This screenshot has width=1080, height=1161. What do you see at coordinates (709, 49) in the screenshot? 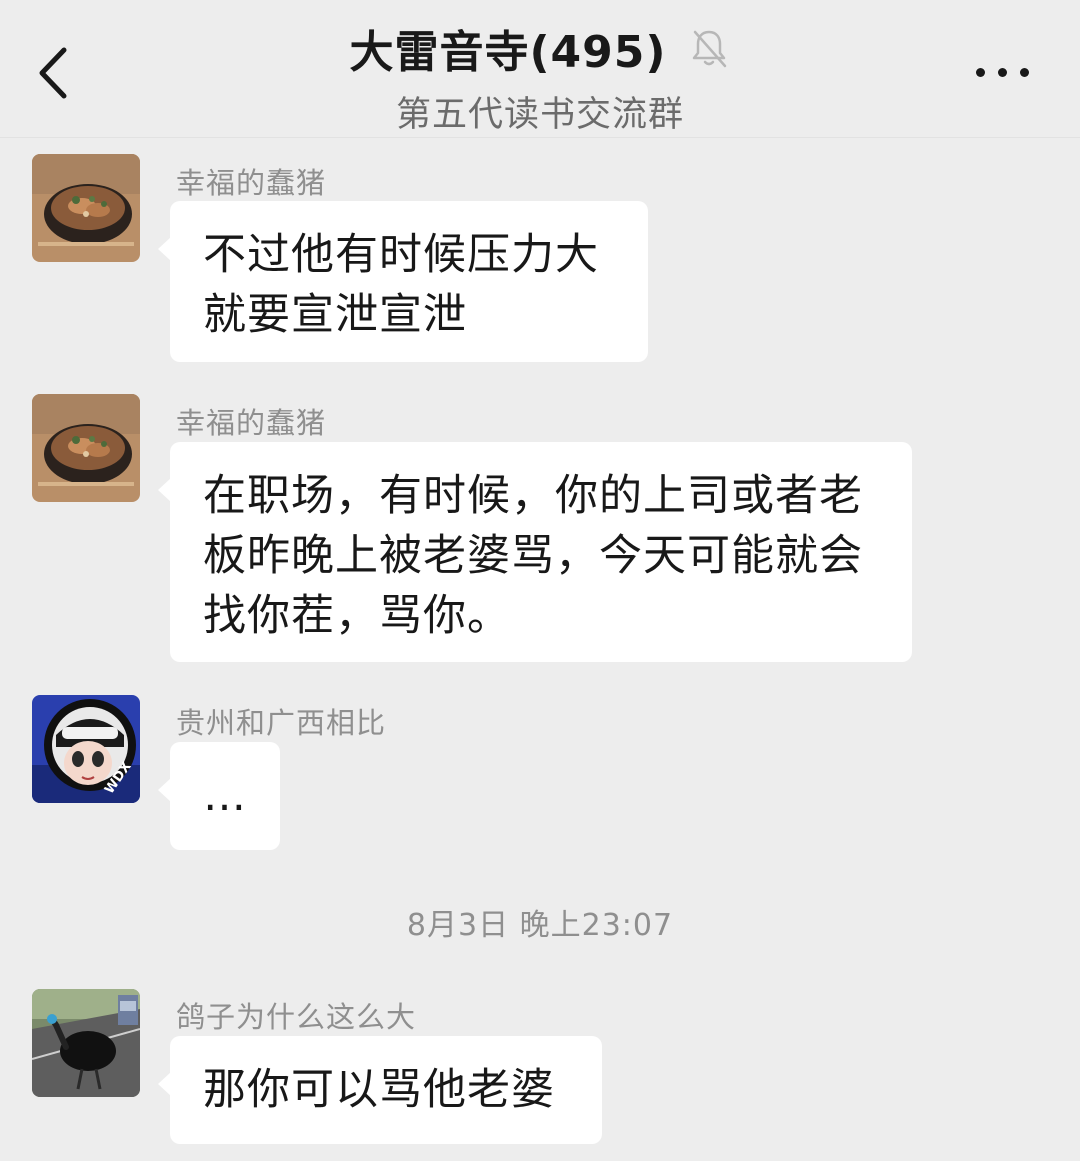
I see `bell-off-icon` at bounding box center [709, 49].